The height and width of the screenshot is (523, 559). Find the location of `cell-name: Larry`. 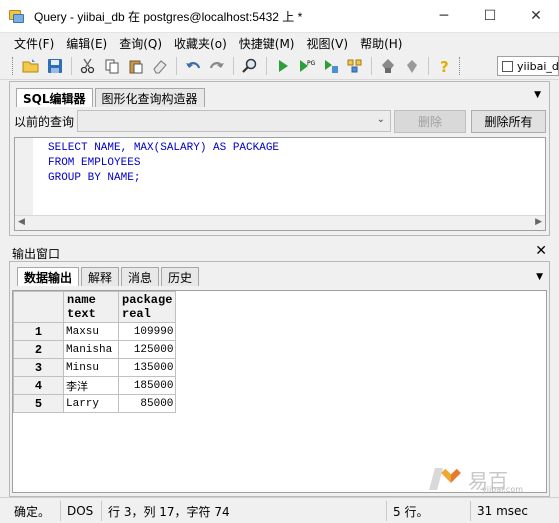

cell-name: Larry is located at coordinates (91, 403).